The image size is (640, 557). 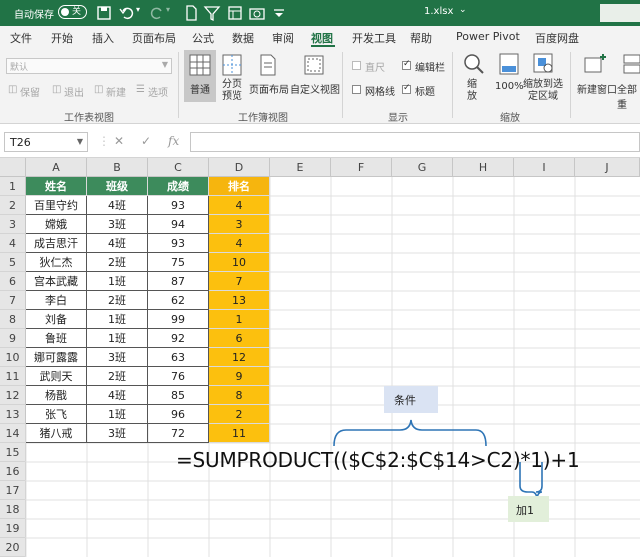 What do you see at coordinates (239, 395) in the screenshot?
I see `table-cell: 8` at bounding box center [239, 395].